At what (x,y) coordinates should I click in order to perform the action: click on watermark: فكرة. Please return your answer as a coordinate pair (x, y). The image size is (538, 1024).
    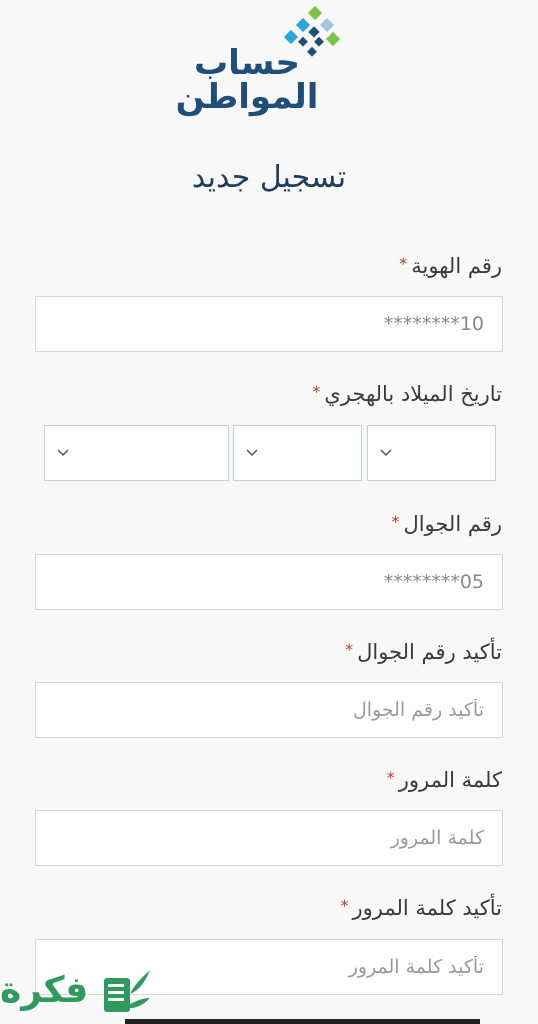
    Looking at the image, I should click on (80, 993).